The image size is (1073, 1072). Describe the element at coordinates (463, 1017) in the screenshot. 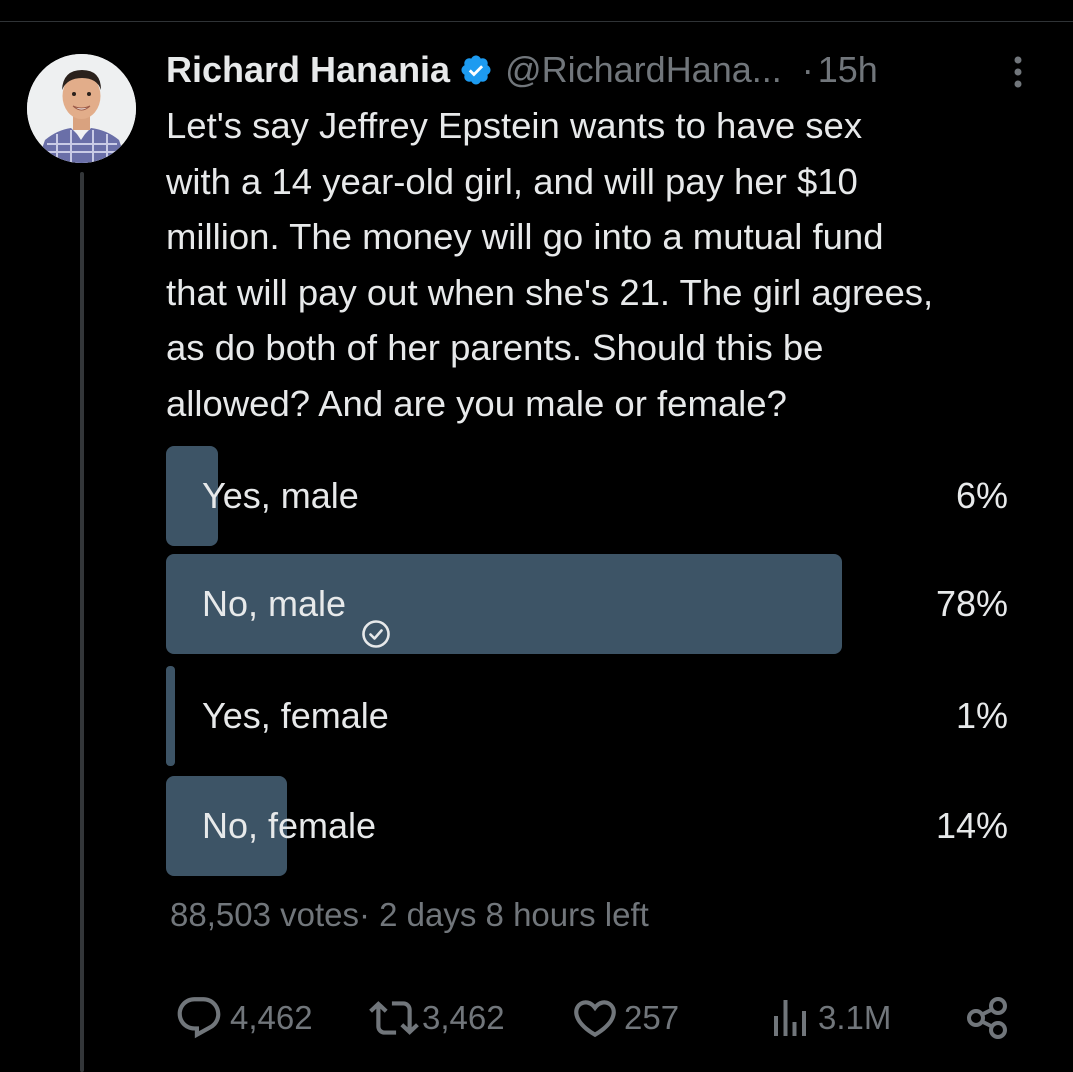

I see `repost-count: 3,462` at that location.